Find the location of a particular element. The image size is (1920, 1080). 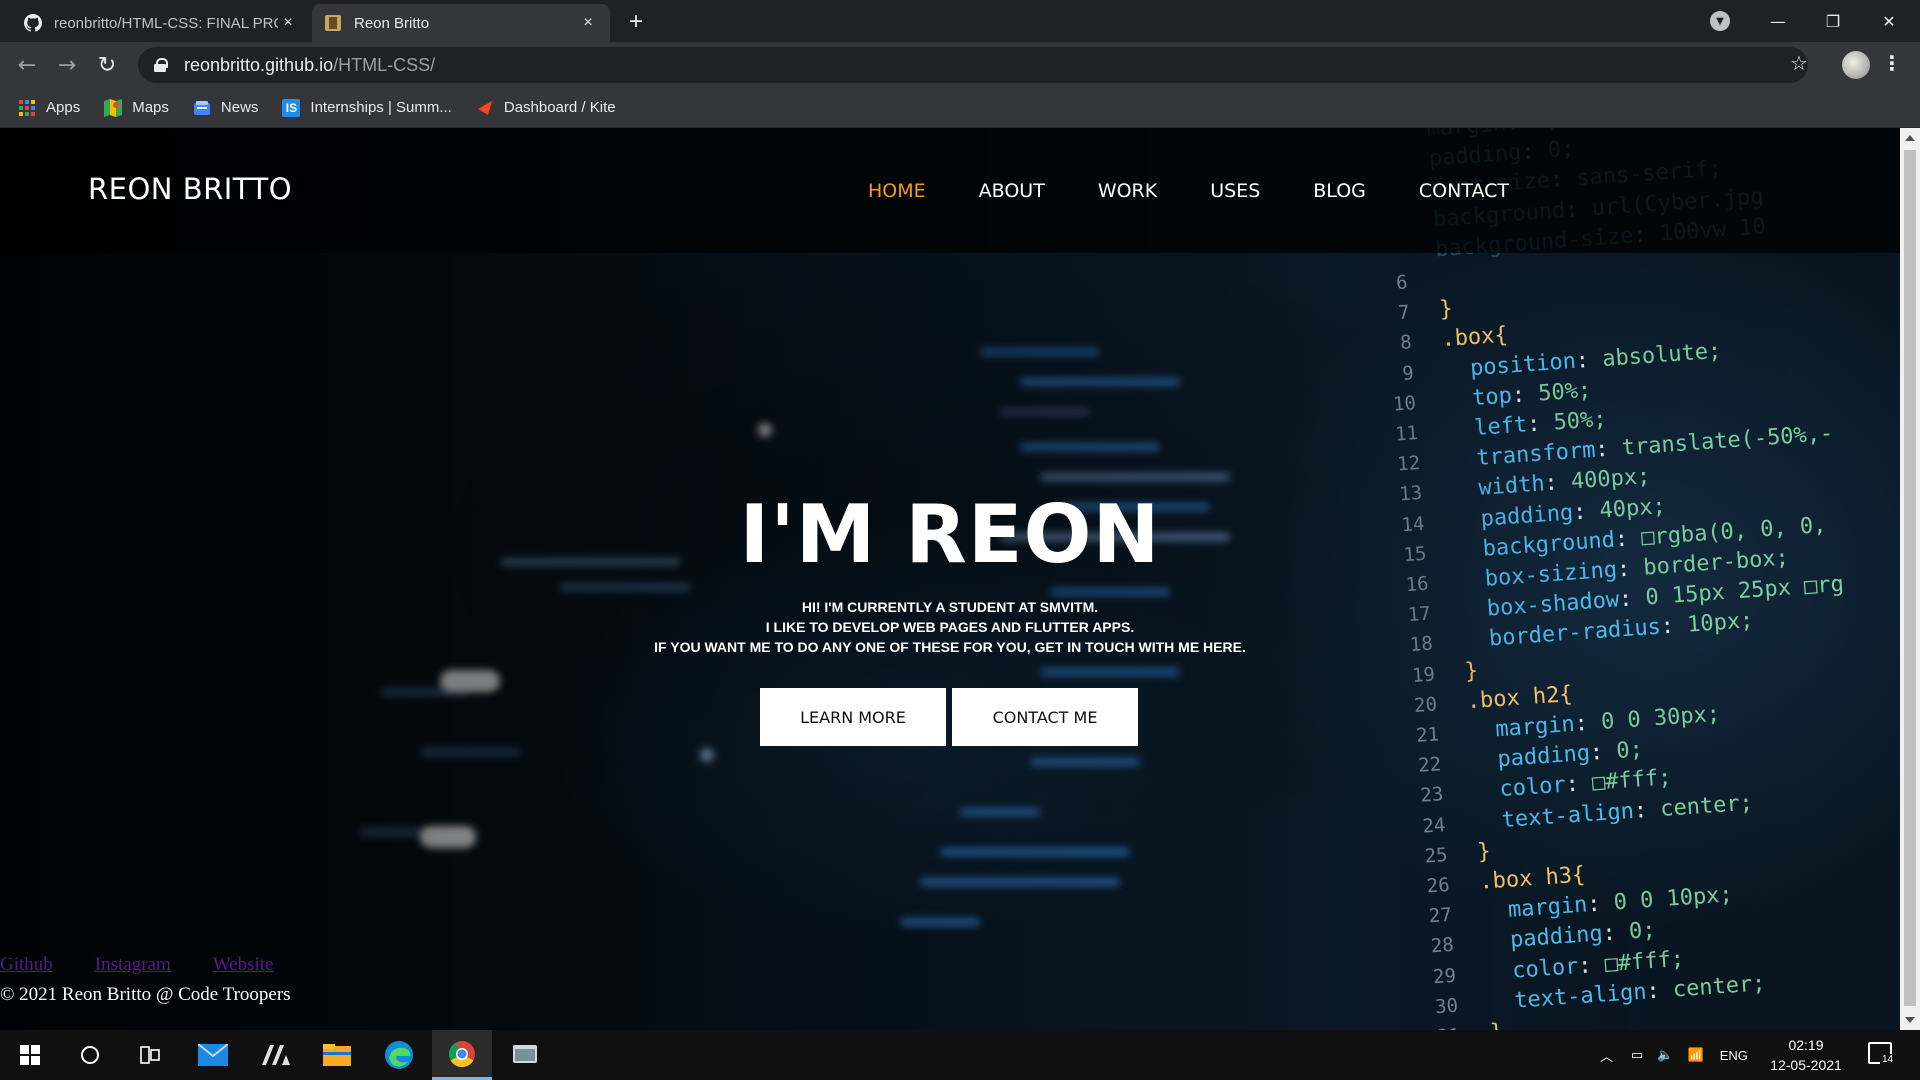

bookmark-label: News is located at coordinates (239, 107).